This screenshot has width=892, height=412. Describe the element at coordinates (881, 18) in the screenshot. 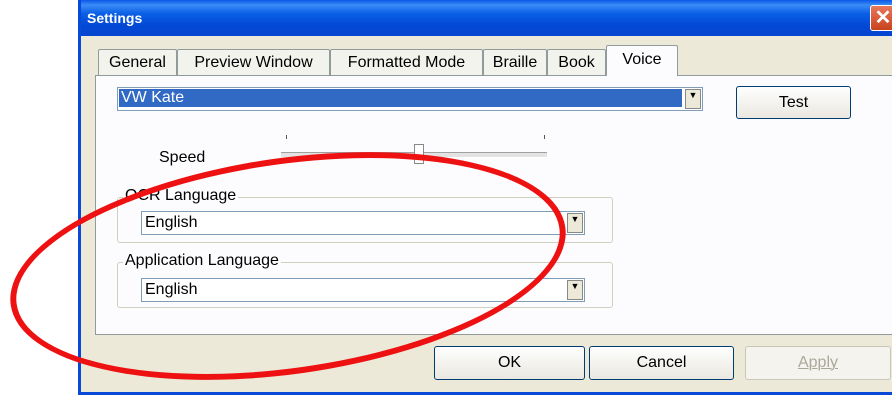

I see `close-icon: ✕` at that location.